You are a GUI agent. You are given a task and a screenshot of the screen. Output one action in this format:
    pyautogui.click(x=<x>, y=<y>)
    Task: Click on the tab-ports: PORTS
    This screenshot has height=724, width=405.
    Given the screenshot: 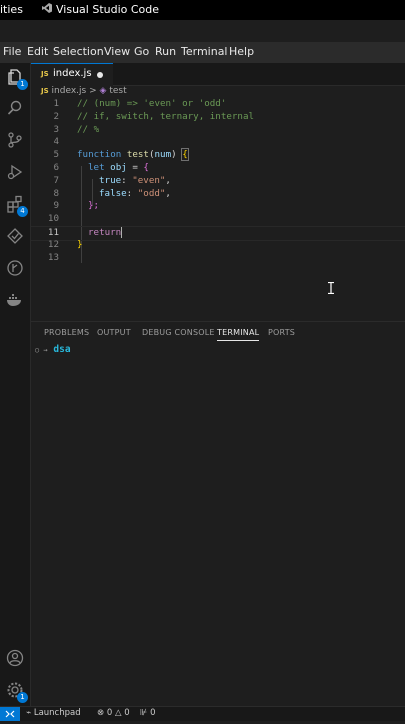 What is the action you would take?
    pyautogui.click(x=281, y=332)
    